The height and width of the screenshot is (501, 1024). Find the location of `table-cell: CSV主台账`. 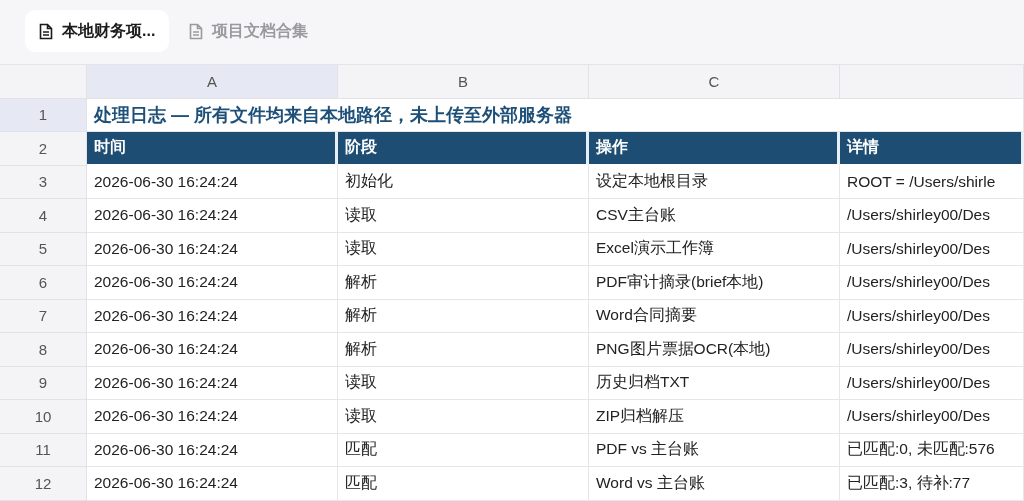

table-cell: CSV主台账 is located at coordinates (714, 216).